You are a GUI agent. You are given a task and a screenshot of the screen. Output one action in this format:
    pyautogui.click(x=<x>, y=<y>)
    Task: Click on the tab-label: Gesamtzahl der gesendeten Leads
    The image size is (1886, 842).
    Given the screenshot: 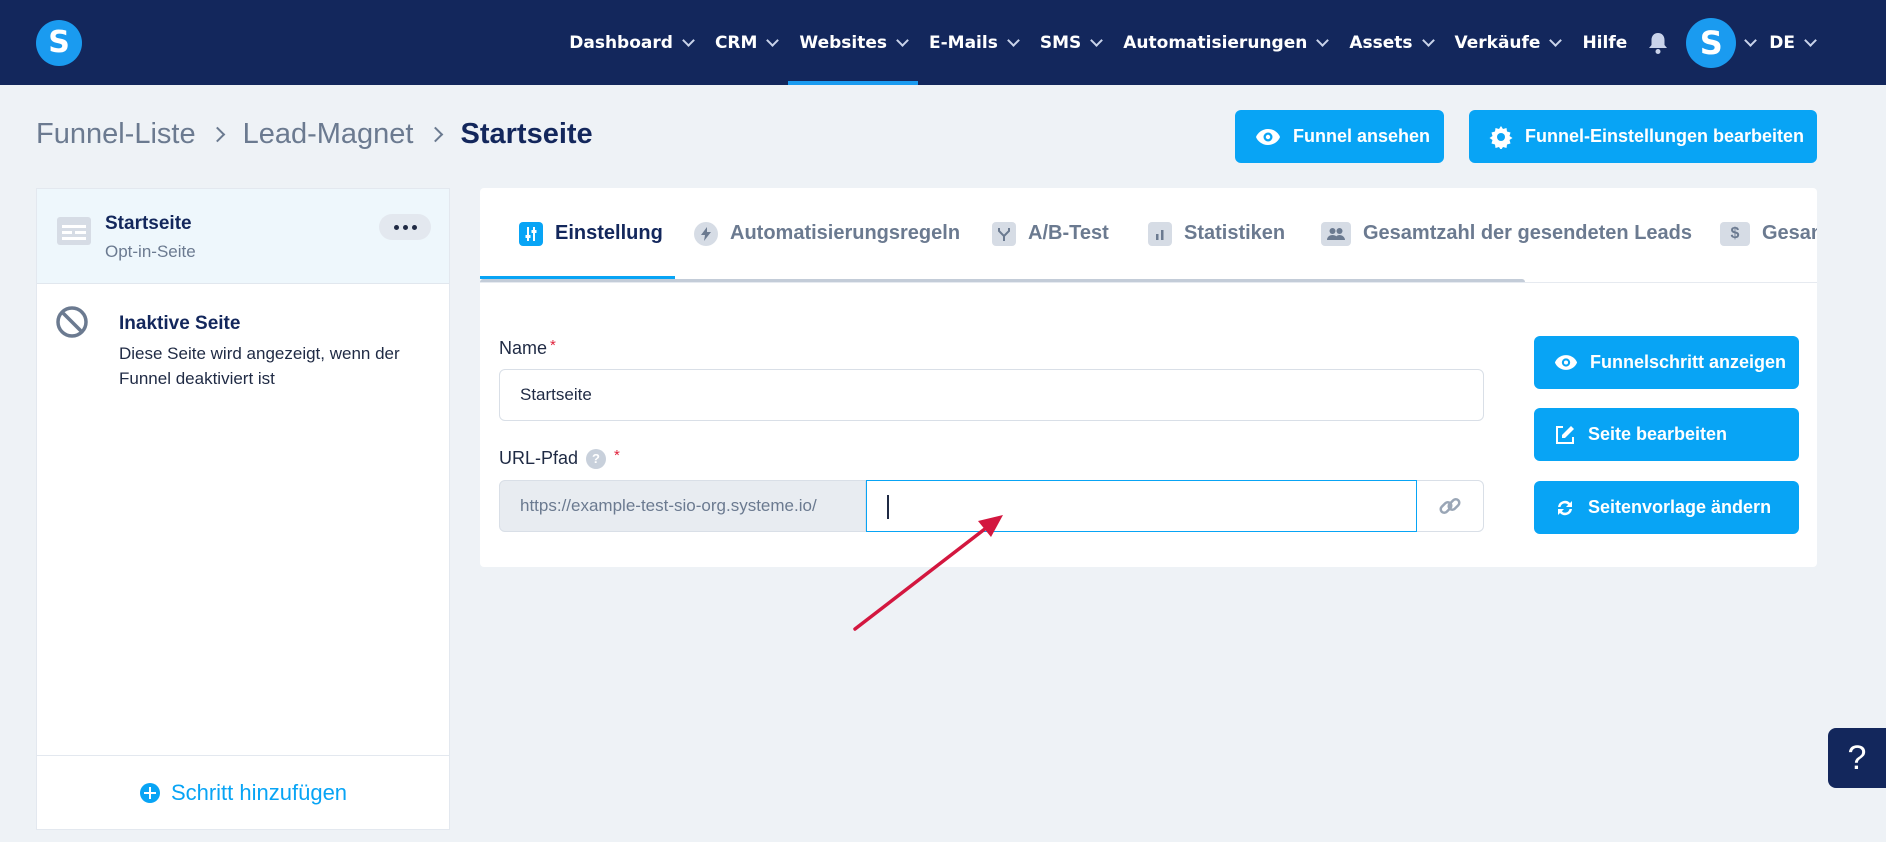 What is the action you would take?
    pyautogui.click(x=1528, y=233)
    